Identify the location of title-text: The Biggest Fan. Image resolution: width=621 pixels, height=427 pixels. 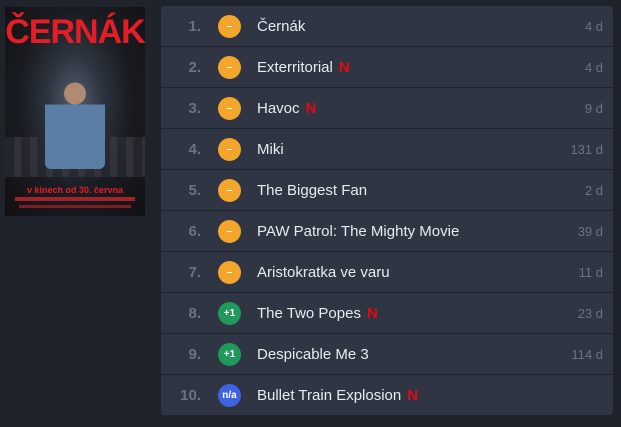
(421, 190).